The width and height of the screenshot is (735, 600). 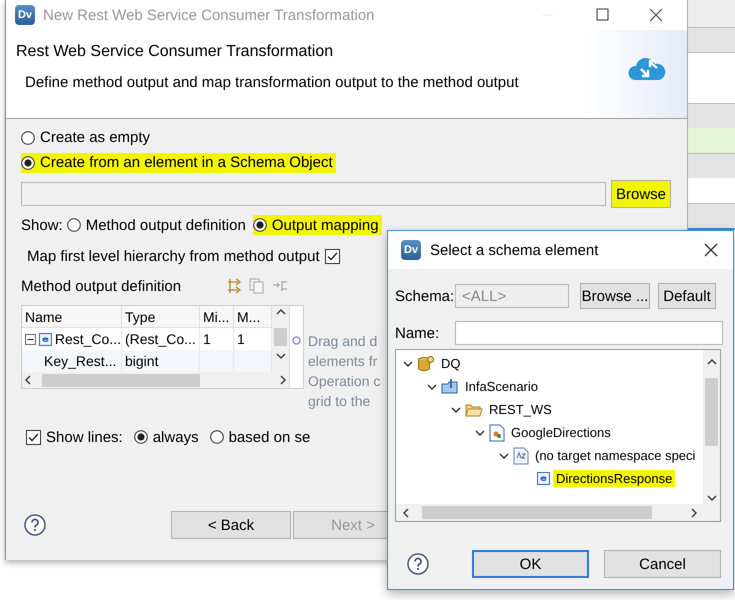 What do you see at coordinates (173, 256) in the screenshot?
I see `checkbox-label: Map first level hierarchy from method output` at bounding box center [173, 256].